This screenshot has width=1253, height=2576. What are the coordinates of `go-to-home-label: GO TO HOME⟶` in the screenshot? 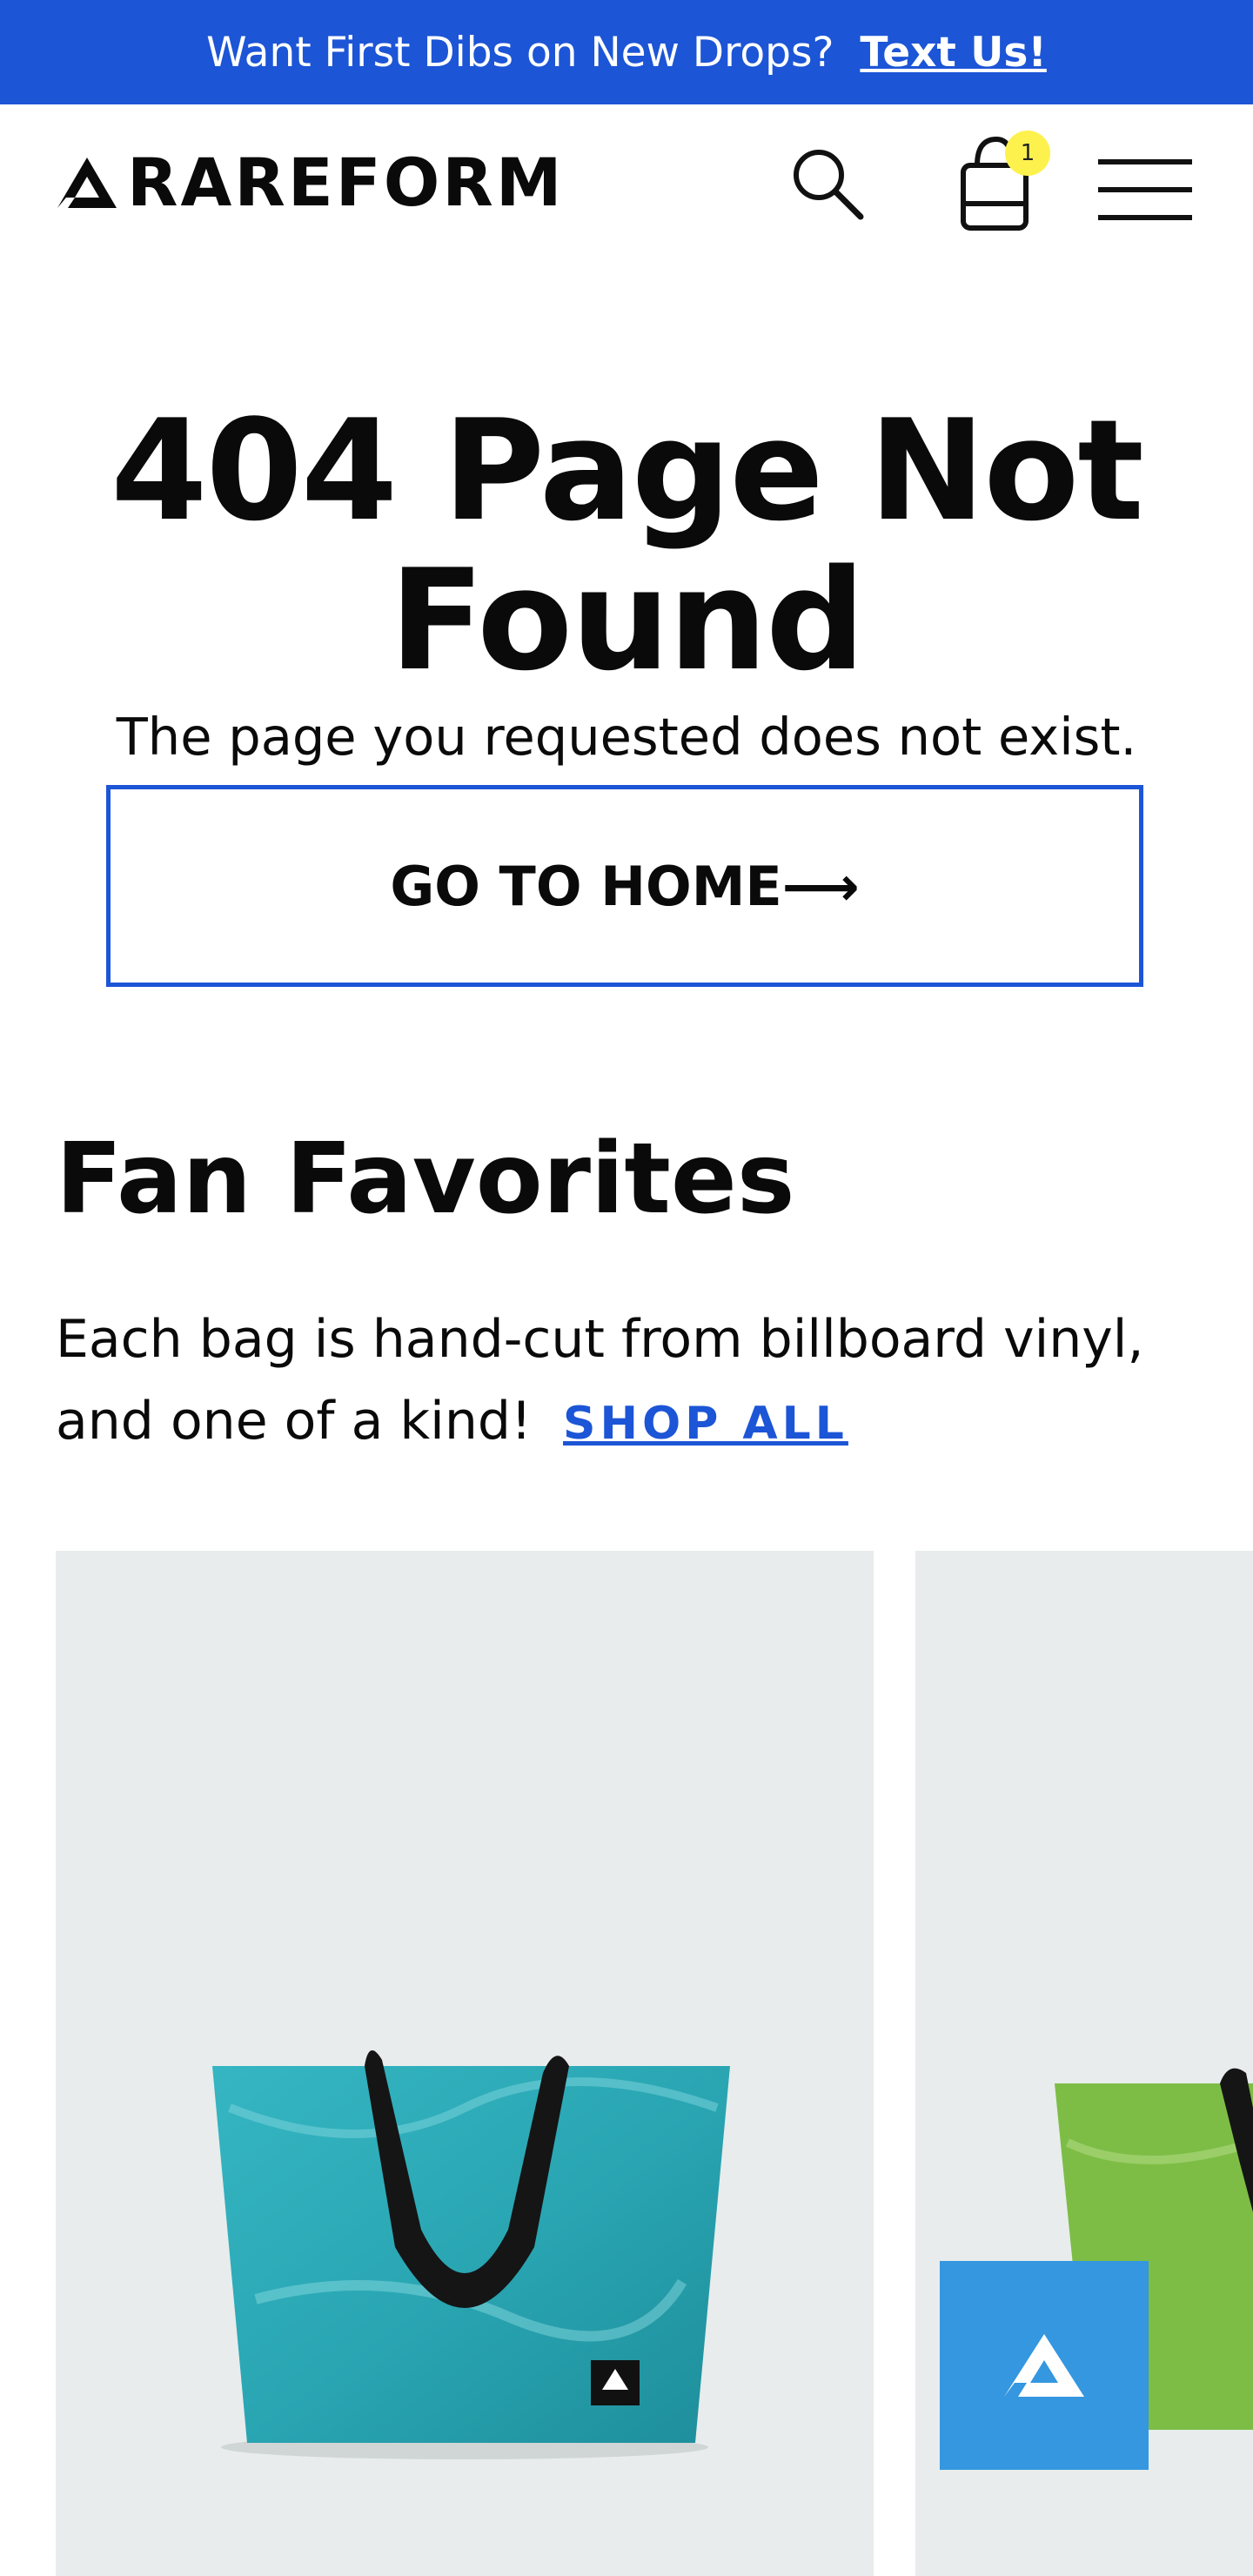 It's located at (625, 886).